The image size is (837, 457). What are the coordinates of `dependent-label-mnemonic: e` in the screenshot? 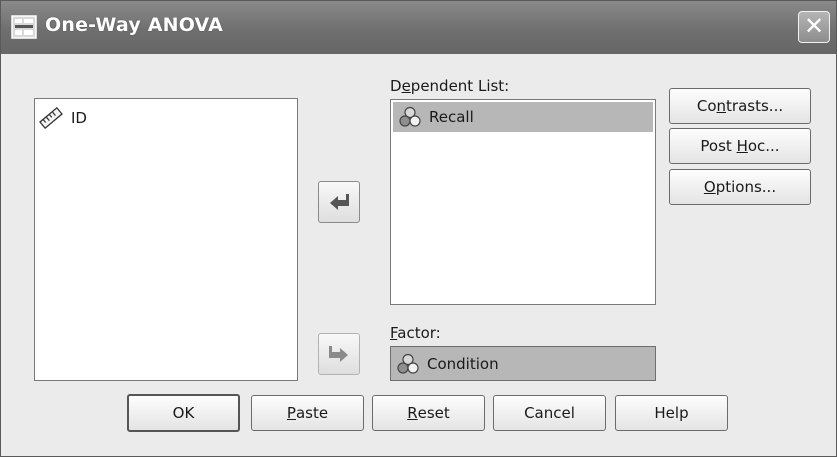 It's located at (406, 86).